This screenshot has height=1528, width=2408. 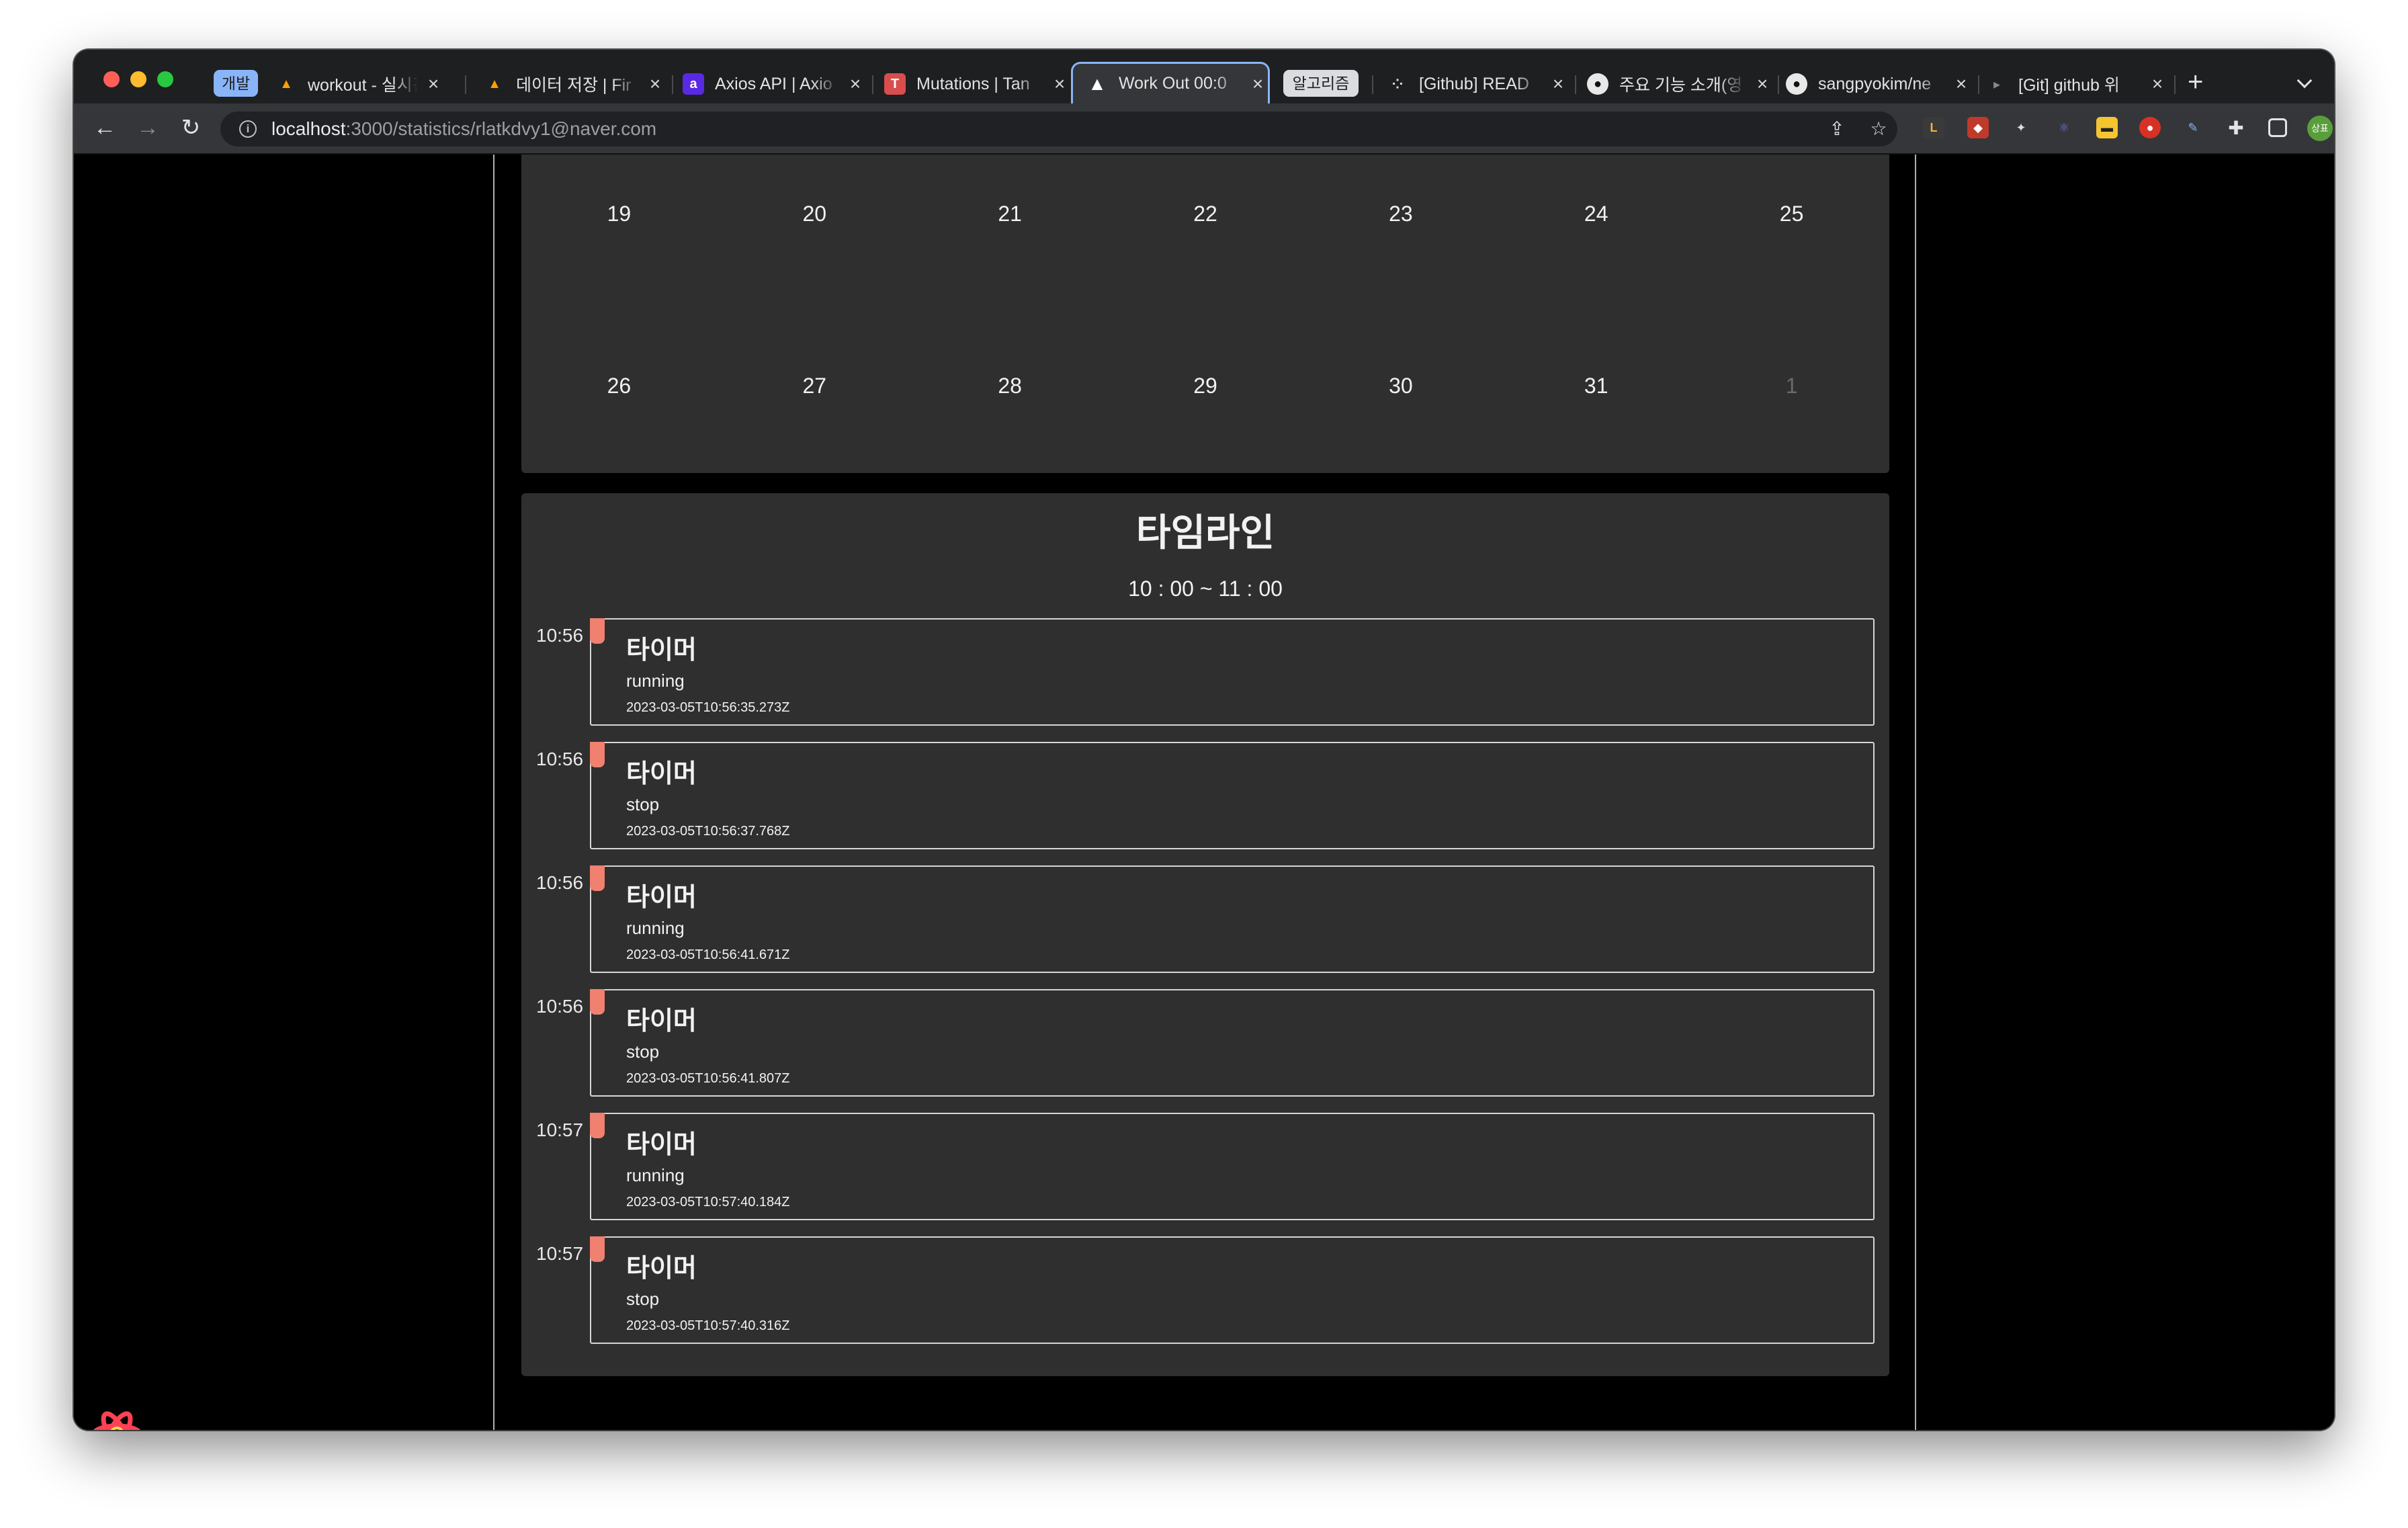 I want to click on reload-button: ↻, so click(x=191, y=128).